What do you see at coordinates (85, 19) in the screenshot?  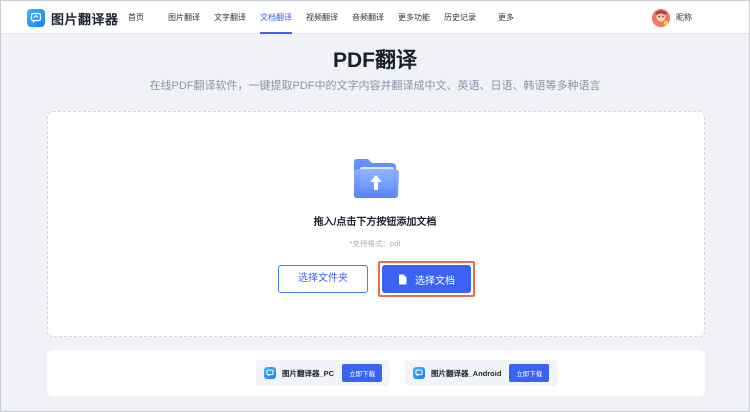 I see `logo-text: 图片翻译器` at bounding box center [85, 19].